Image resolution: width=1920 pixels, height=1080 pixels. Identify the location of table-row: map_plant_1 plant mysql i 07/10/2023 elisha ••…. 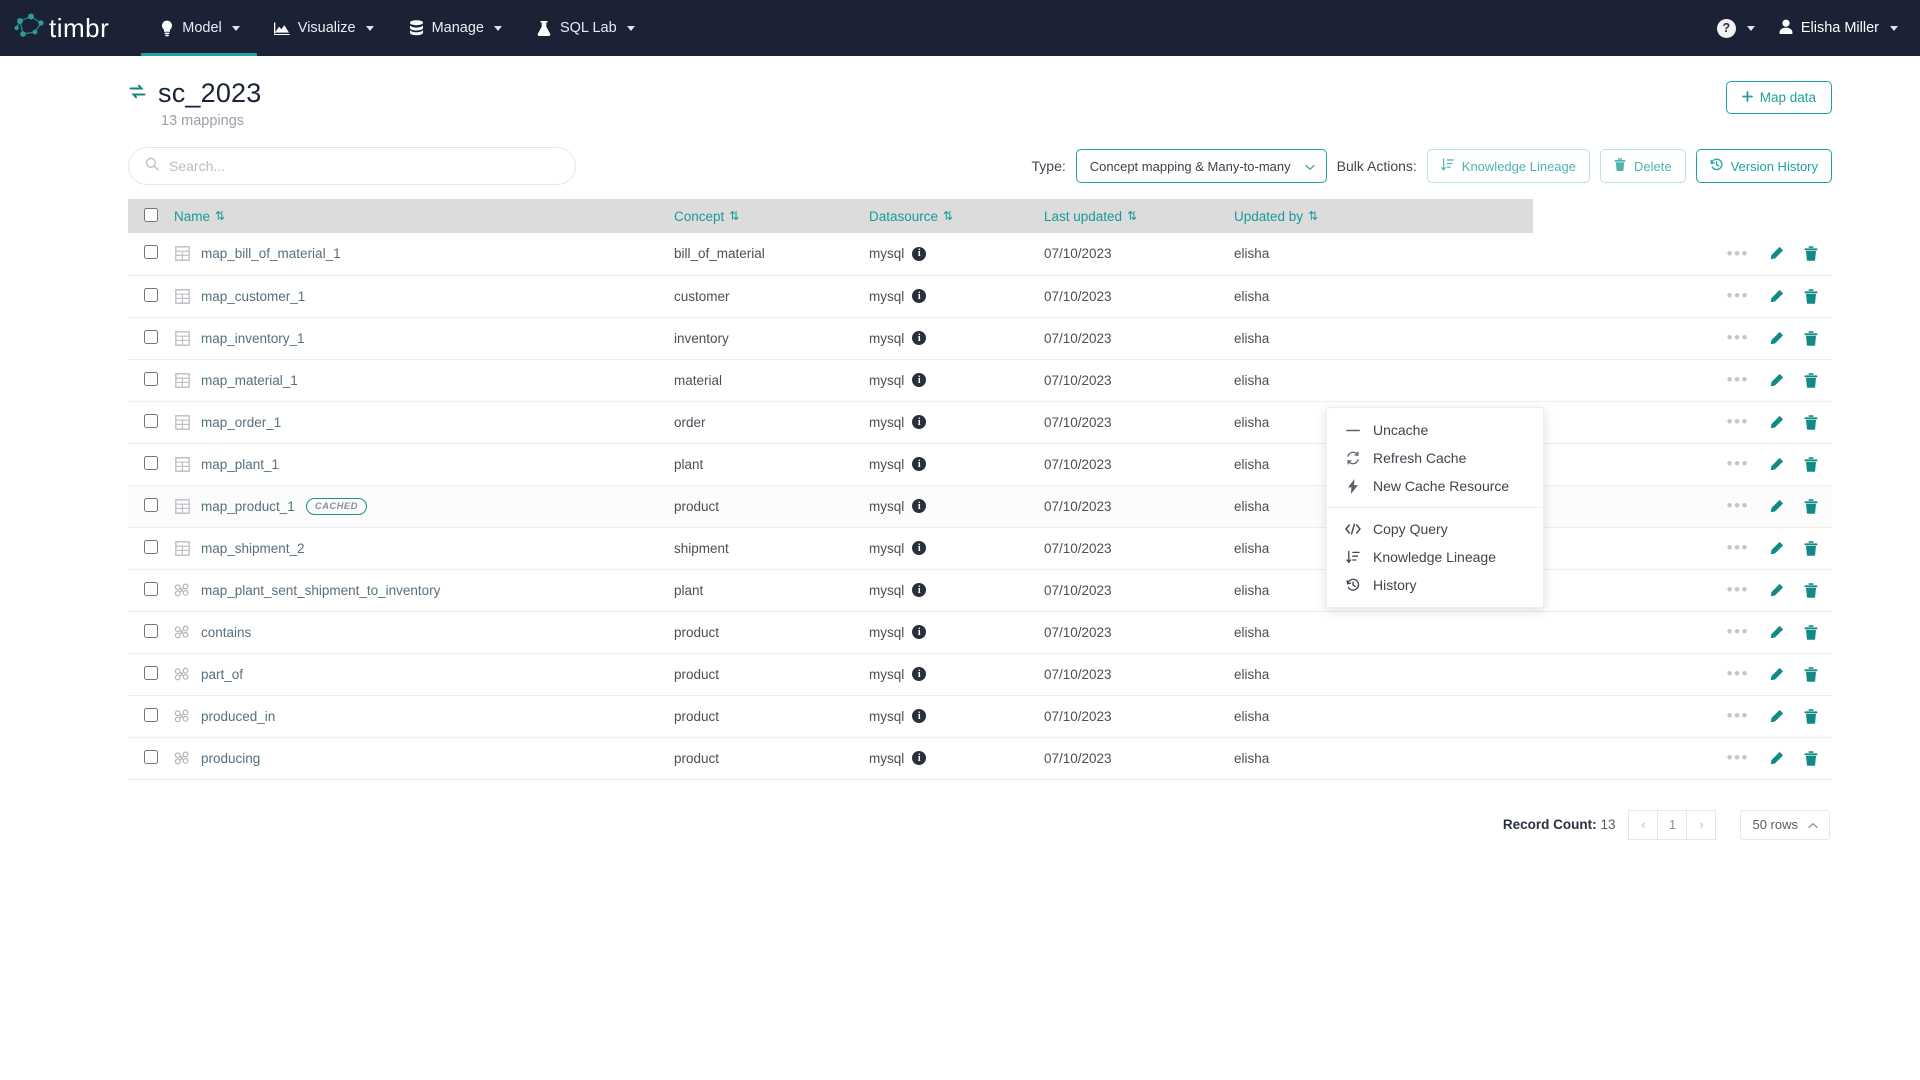
(980, 464).